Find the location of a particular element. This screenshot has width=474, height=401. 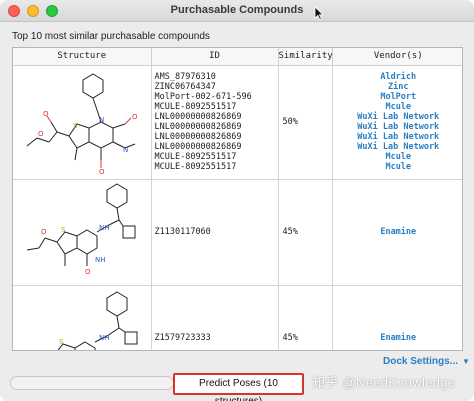

header-vendors: Vendor(s) is located at coordinates (397, 57).